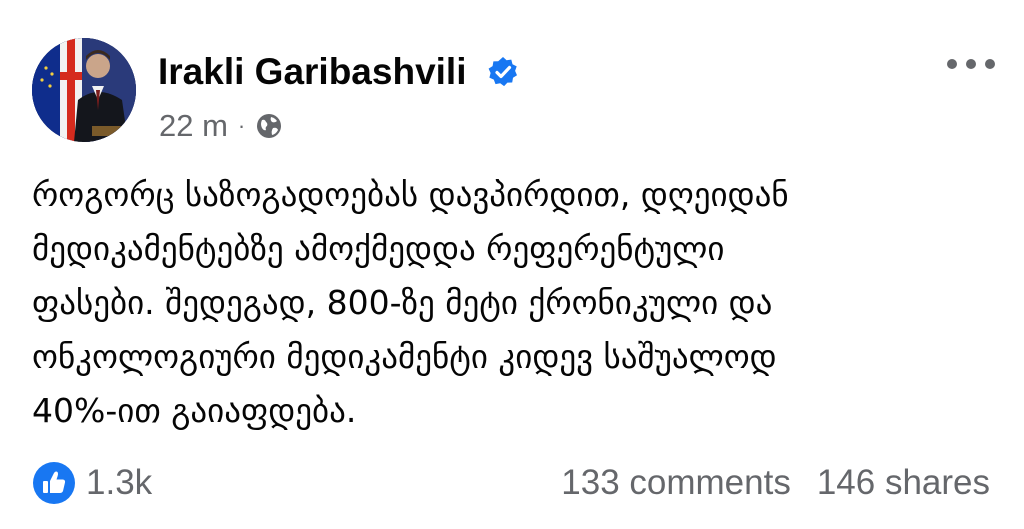 This screenshot has width=1024, height=529. What do you see at coordinates (193, 126) in the screenshot?
I see `post-timestamp: 22 m` at bounding box center [193, 126].